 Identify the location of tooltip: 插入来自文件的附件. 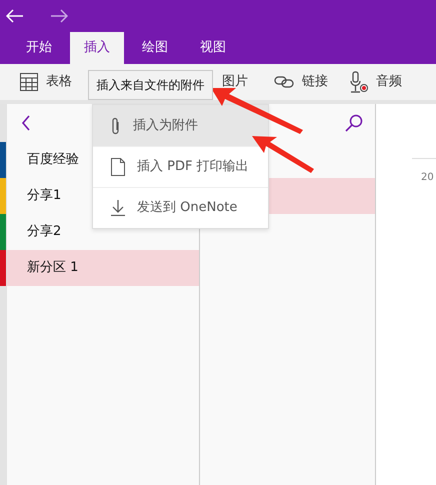
(150, 85).